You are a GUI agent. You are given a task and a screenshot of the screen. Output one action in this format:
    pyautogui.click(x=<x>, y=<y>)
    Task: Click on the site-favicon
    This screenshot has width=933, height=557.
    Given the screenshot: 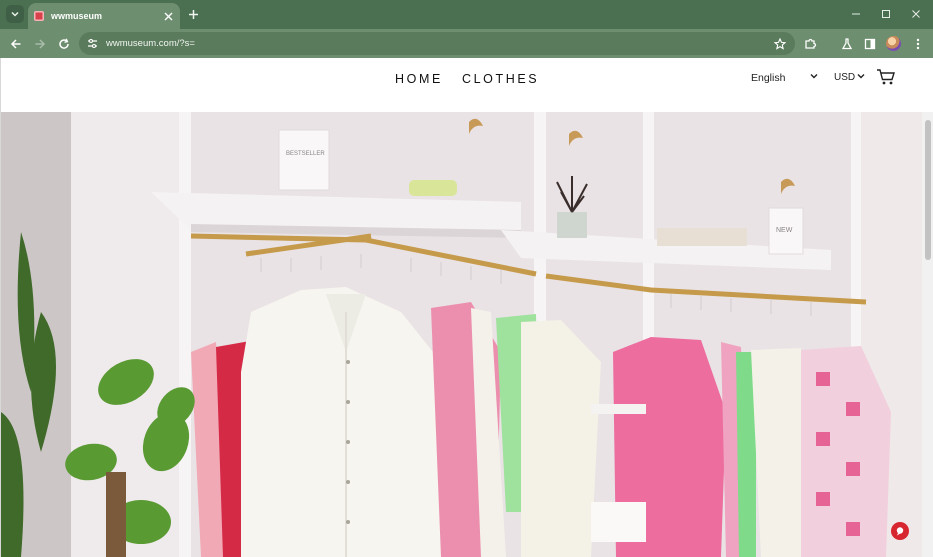 What is the action you would take?
    pyautogui.click(x=39, y=16)
    